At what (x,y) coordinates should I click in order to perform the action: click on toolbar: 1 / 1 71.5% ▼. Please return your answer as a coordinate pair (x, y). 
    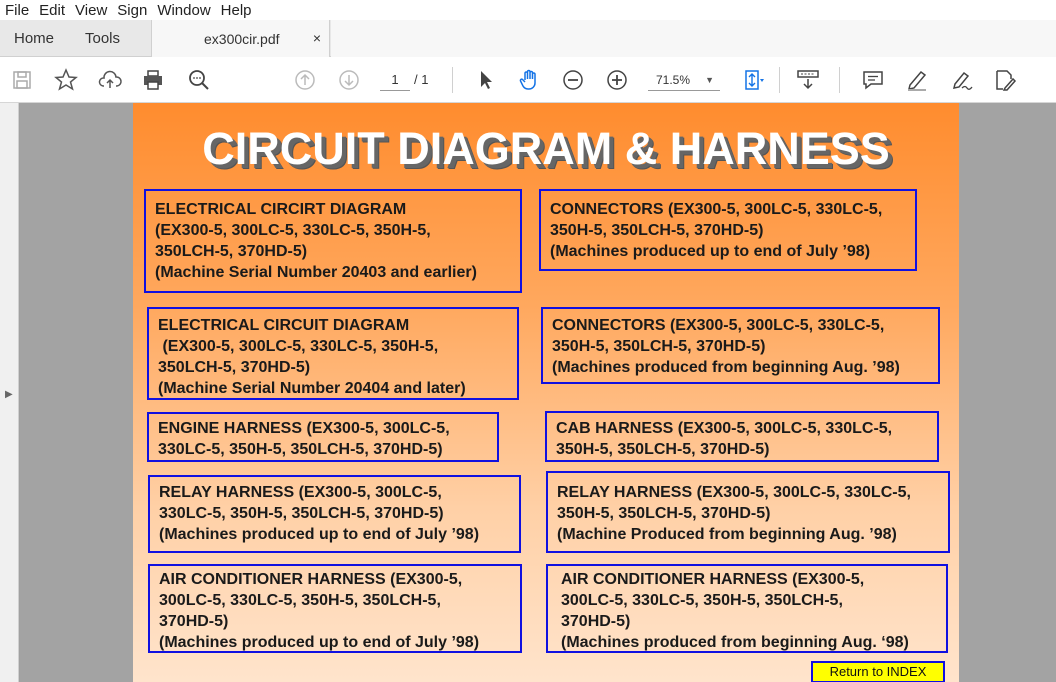
    Looking at the image, I should click on (528, 80).